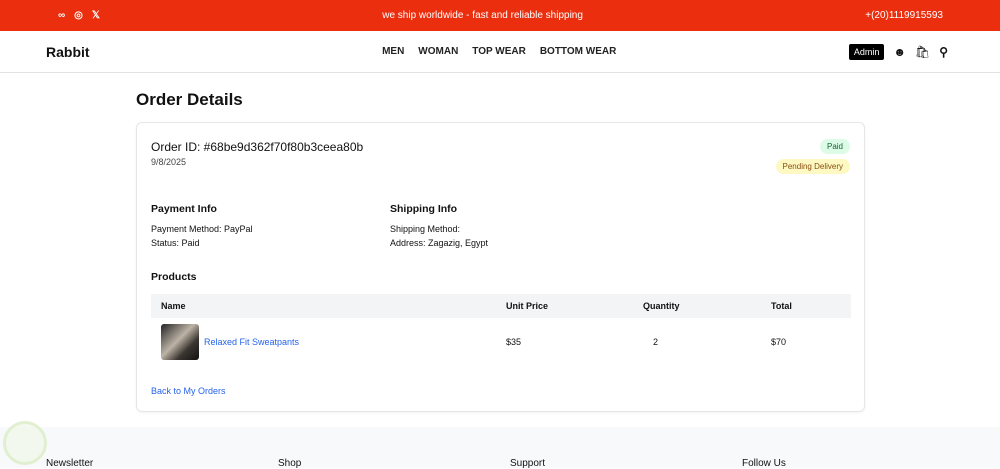 Image resolution: width=1000 pixels, height=469 pixels. What do you see at coordinates (96, 15) in the screenshot?
I see `x-icon: 𝕏` at bounding box center [96, 15].